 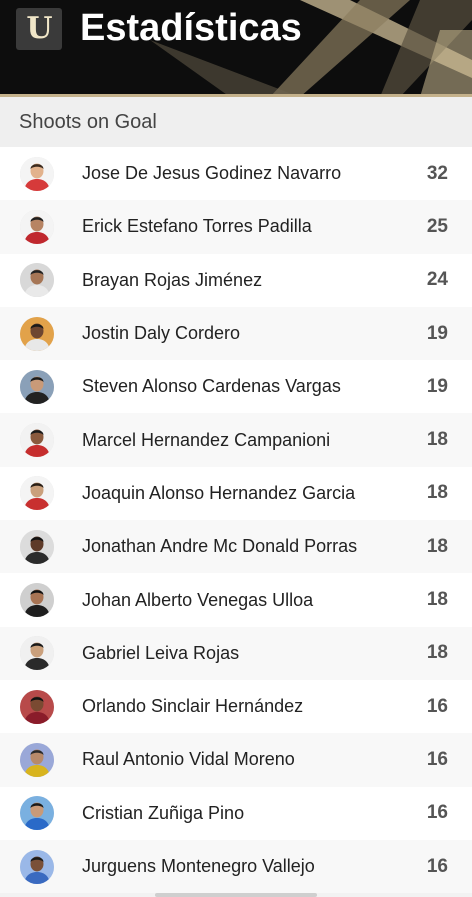 What do you see at coordinates (211, 386) in the screenshot?
I see `player-name: Steven Alonso Cardenas Vargas` at bounding box center [211, 386].